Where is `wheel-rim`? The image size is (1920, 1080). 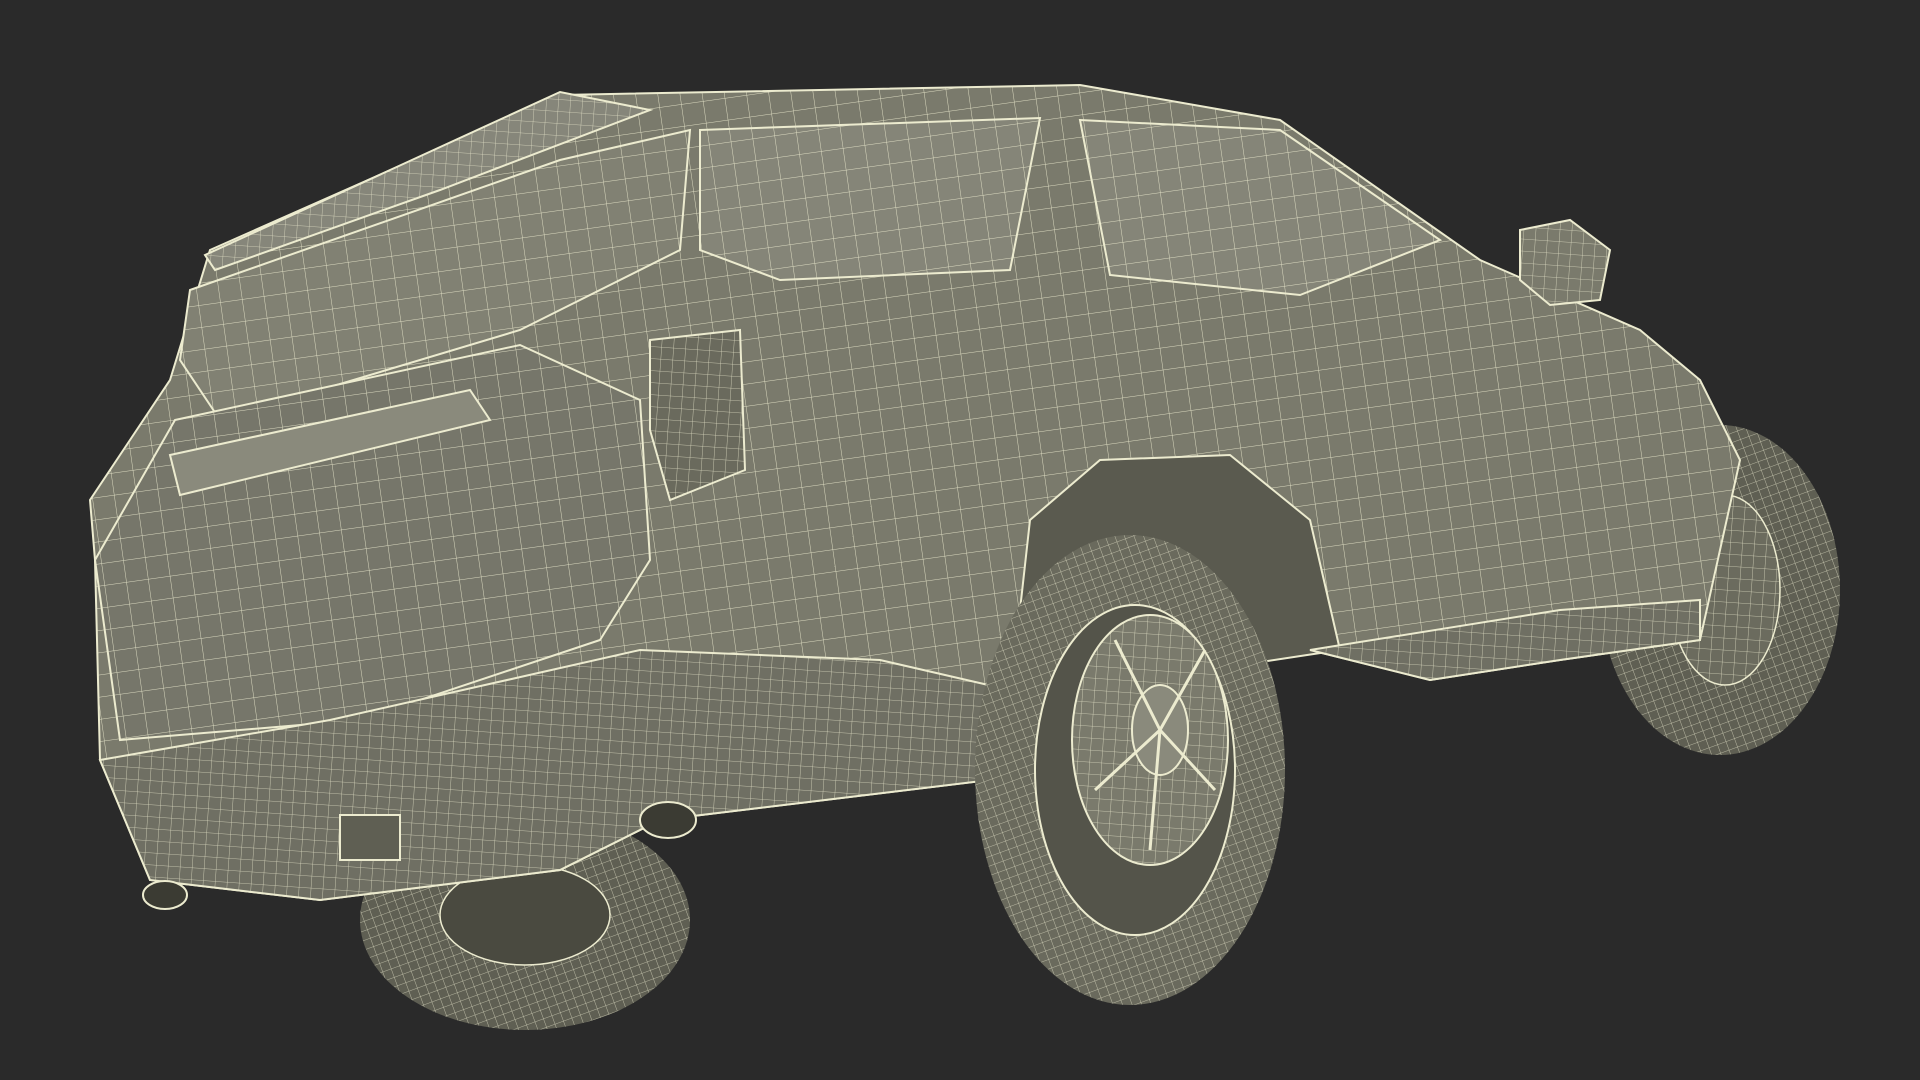
wheel-rim is located at coordinates (1150, 740).